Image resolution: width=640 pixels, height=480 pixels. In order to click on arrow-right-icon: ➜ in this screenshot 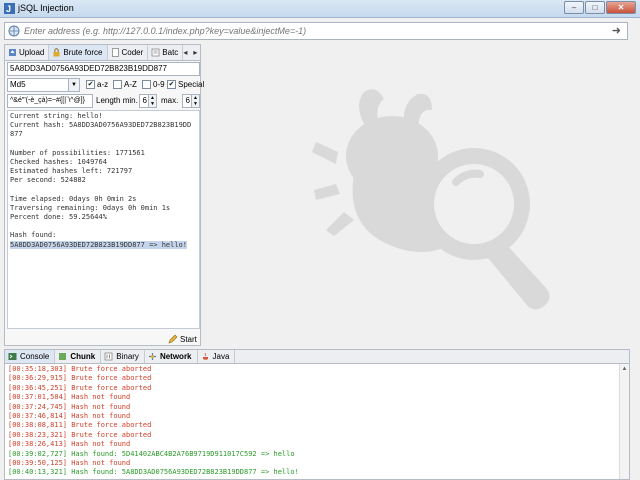, I will do `click(616, 30)`.